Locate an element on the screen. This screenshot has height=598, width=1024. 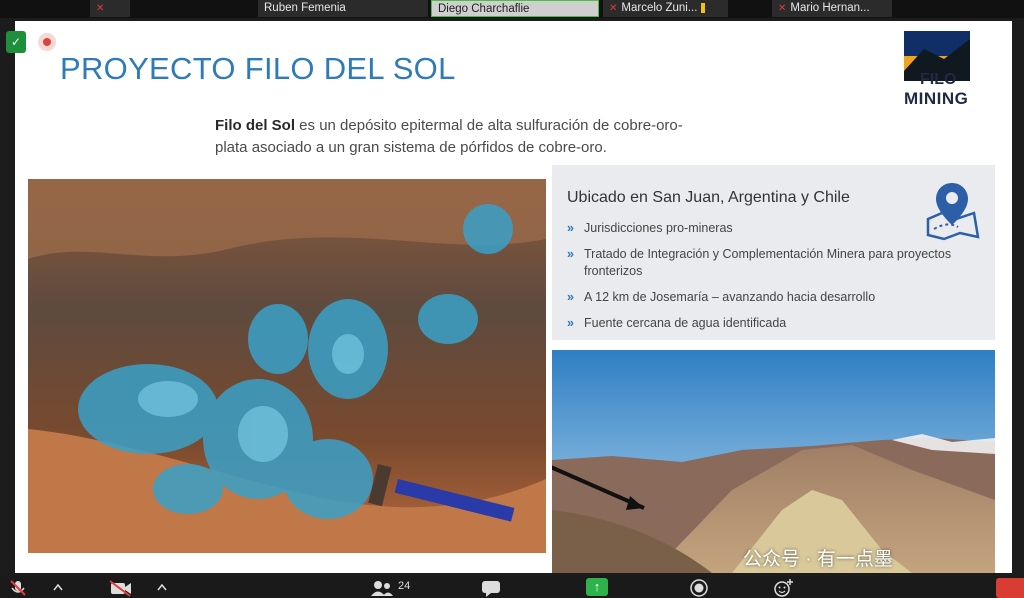
stop-video-button is located at coordinates (121, 588).